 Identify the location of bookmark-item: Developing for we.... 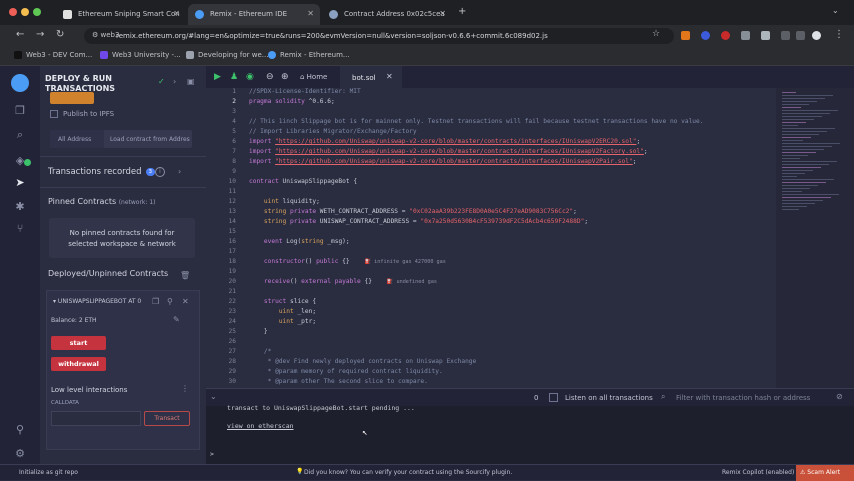
(227, 55).